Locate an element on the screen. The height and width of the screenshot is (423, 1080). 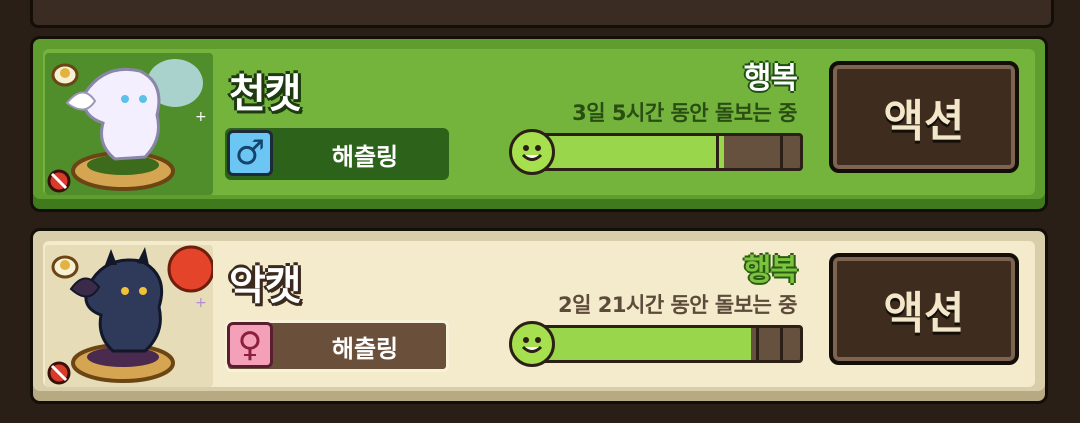
care-duration: 2일 21시간 동안 돌보는 중 is located at coordinates (677, 305).